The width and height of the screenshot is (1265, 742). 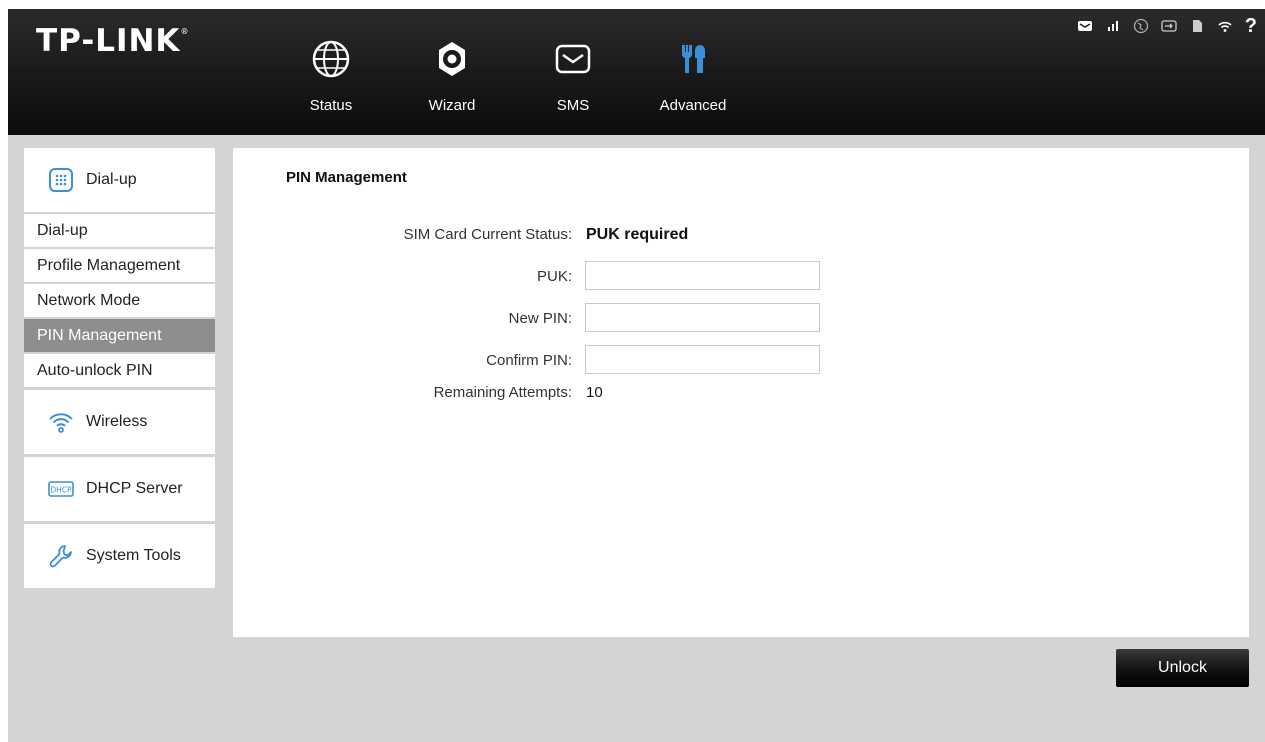 I want to click on confirm-pin-label: Confirm PIN:, so click(x=529, y=360).